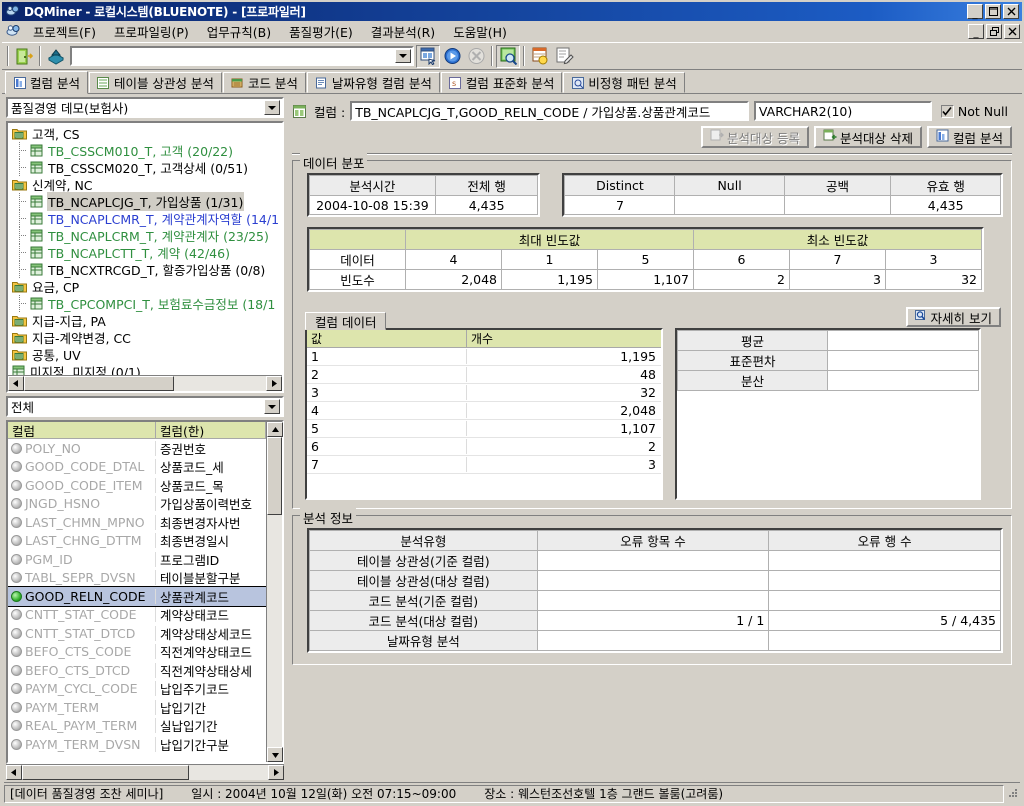  Describe the element at coordinates (264, 82) in the screenshot. I see `tab-code-analysis: 코드 분석` at that location.